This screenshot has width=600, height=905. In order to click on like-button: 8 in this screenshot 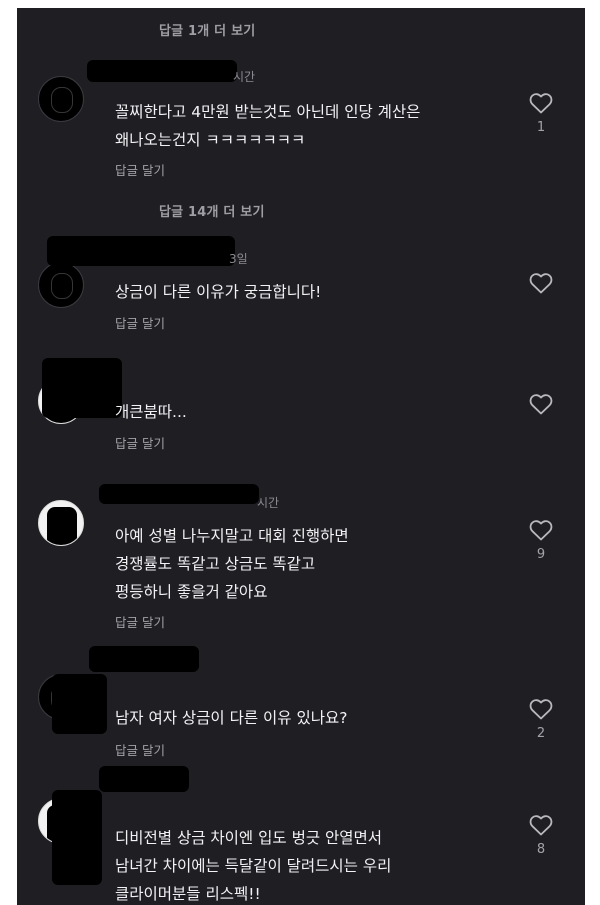, I will do `click(541, 835)`.